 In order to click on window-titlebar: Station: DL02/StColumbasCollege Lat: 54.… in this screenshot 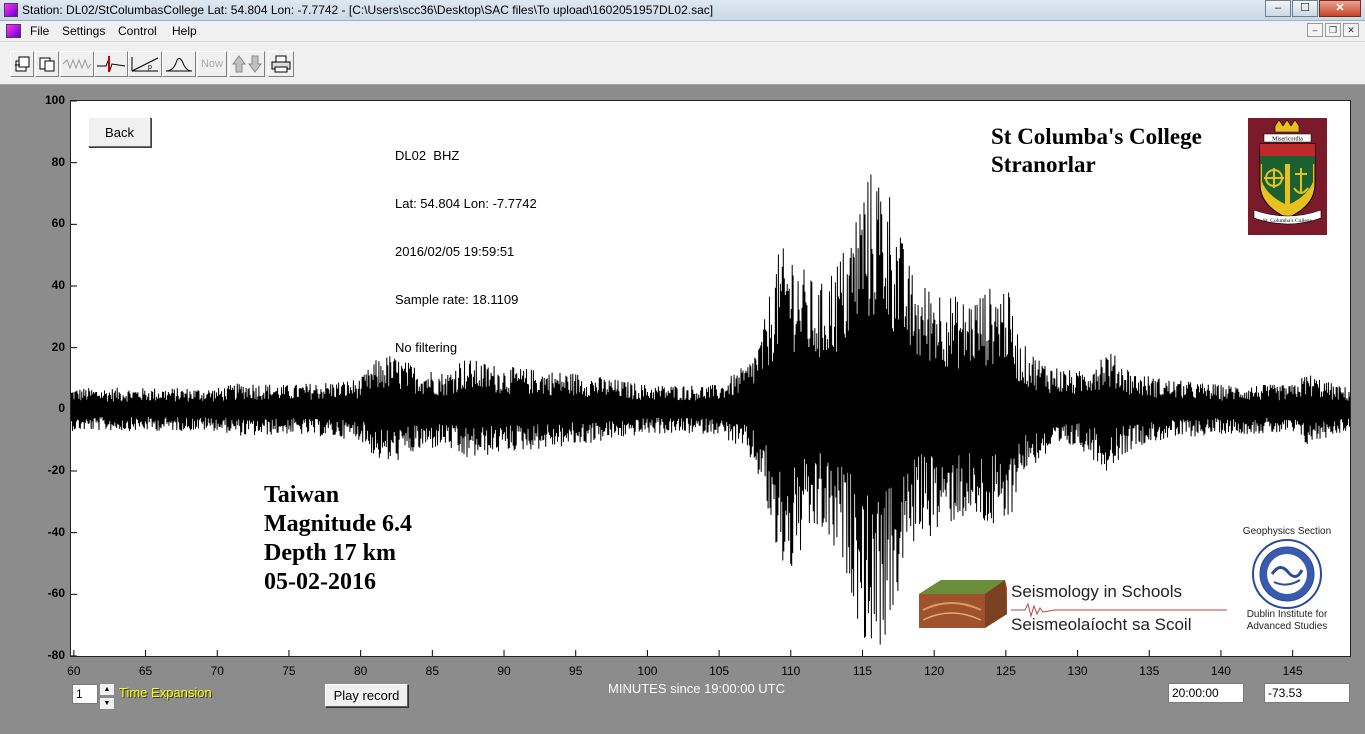, I will do `click(682, 10)`.